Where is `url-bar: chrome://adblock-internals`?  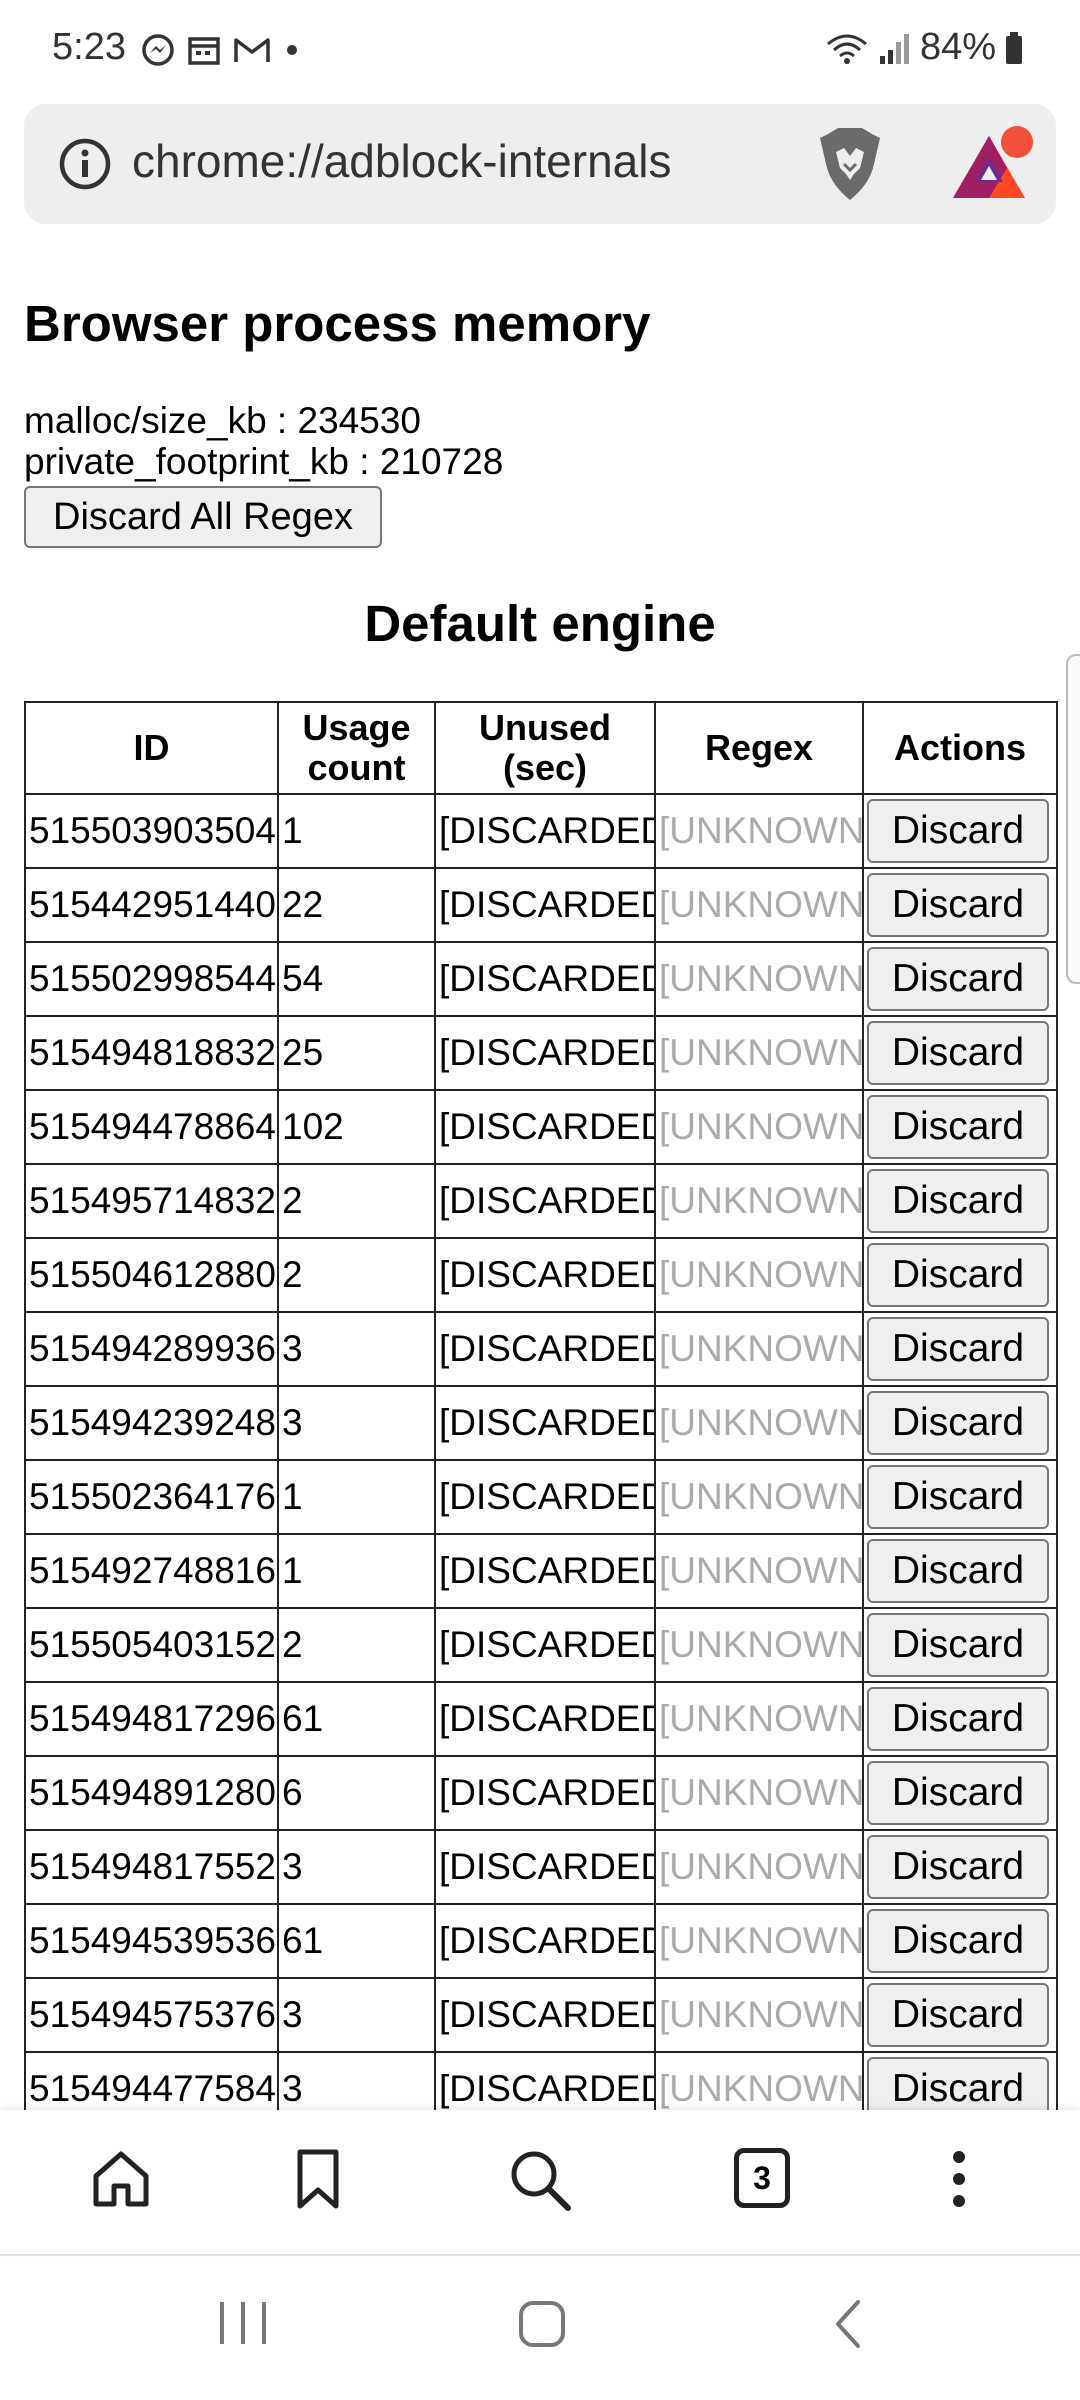
url-bar: chrome://adblock-internals is located at coordinates (540, 164).